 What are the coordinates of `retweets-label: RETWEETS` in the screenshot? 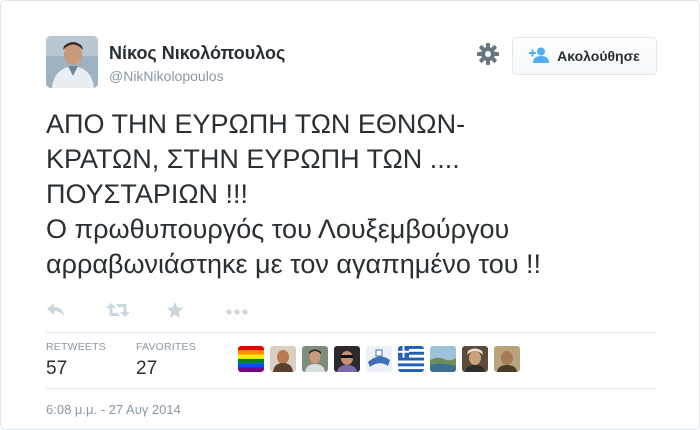 It's located at (76, 347).